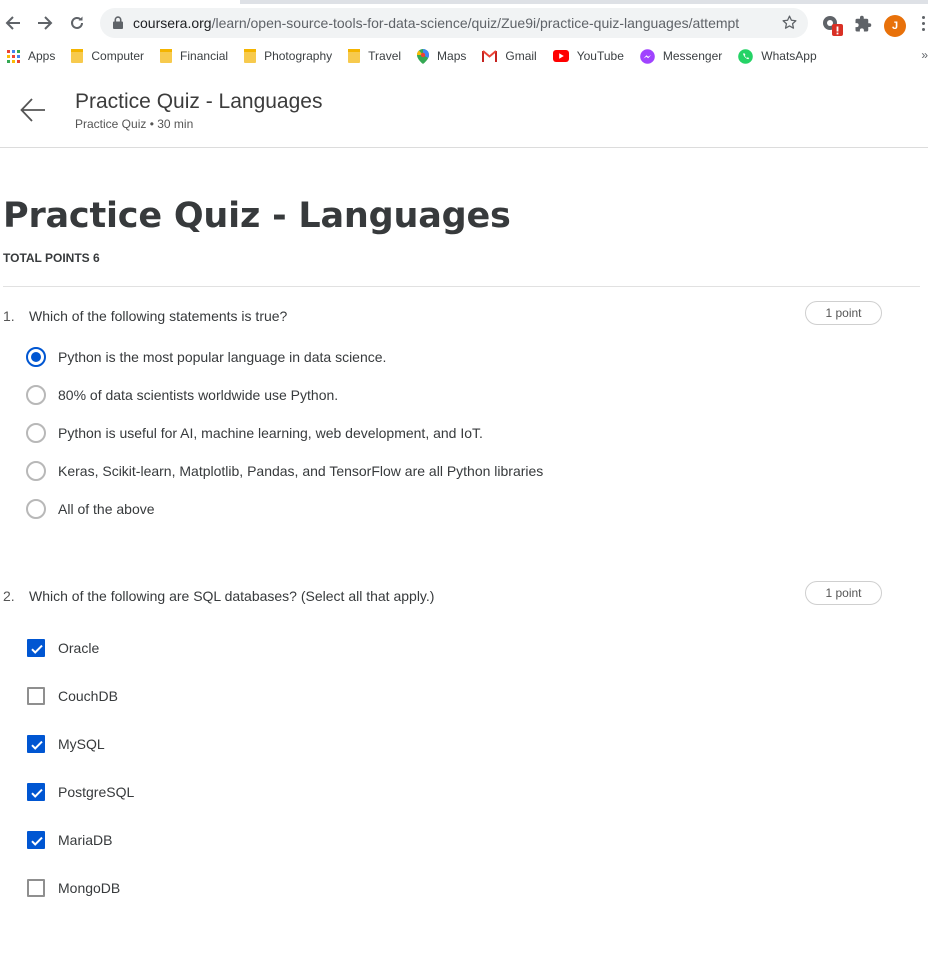 The image size is (928, 957). What do you see at coordinates (423, 56) in the screenshot?
I see `maps-pin-icon` at bounding box center [423, 56].